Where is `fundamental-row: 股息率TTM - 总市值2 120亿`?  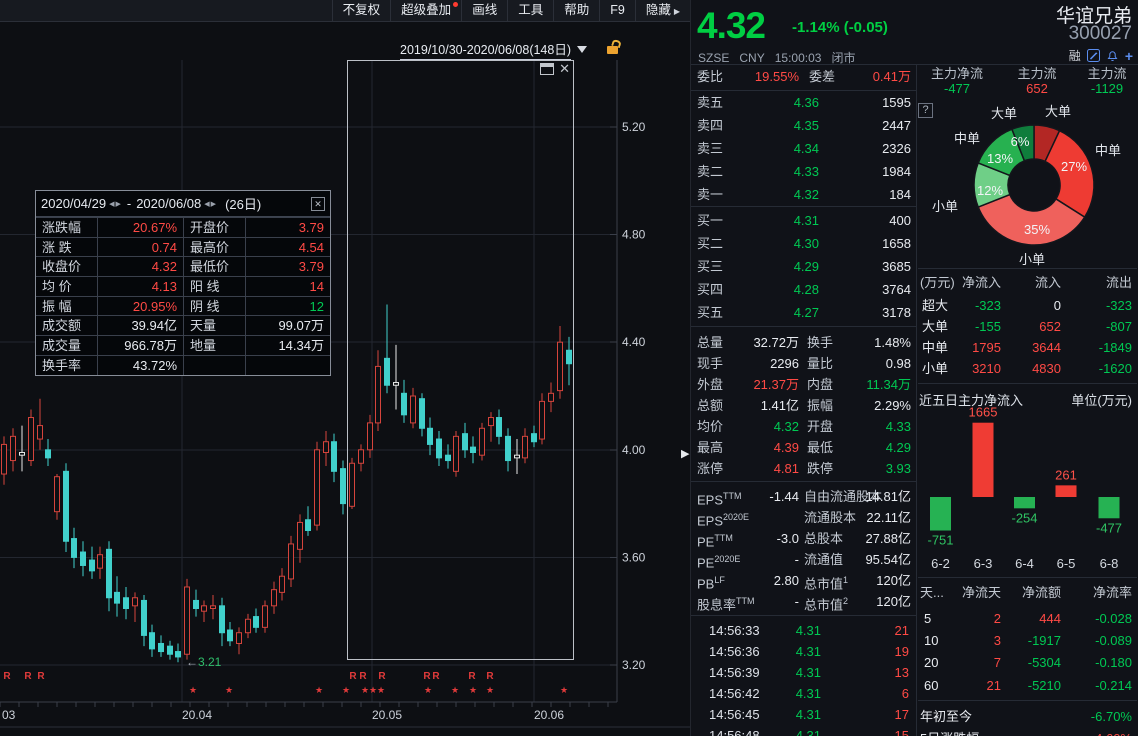 fundamental-row: 股息率TTM - 总市值2 120亿 is located at coordinates (803, 601).